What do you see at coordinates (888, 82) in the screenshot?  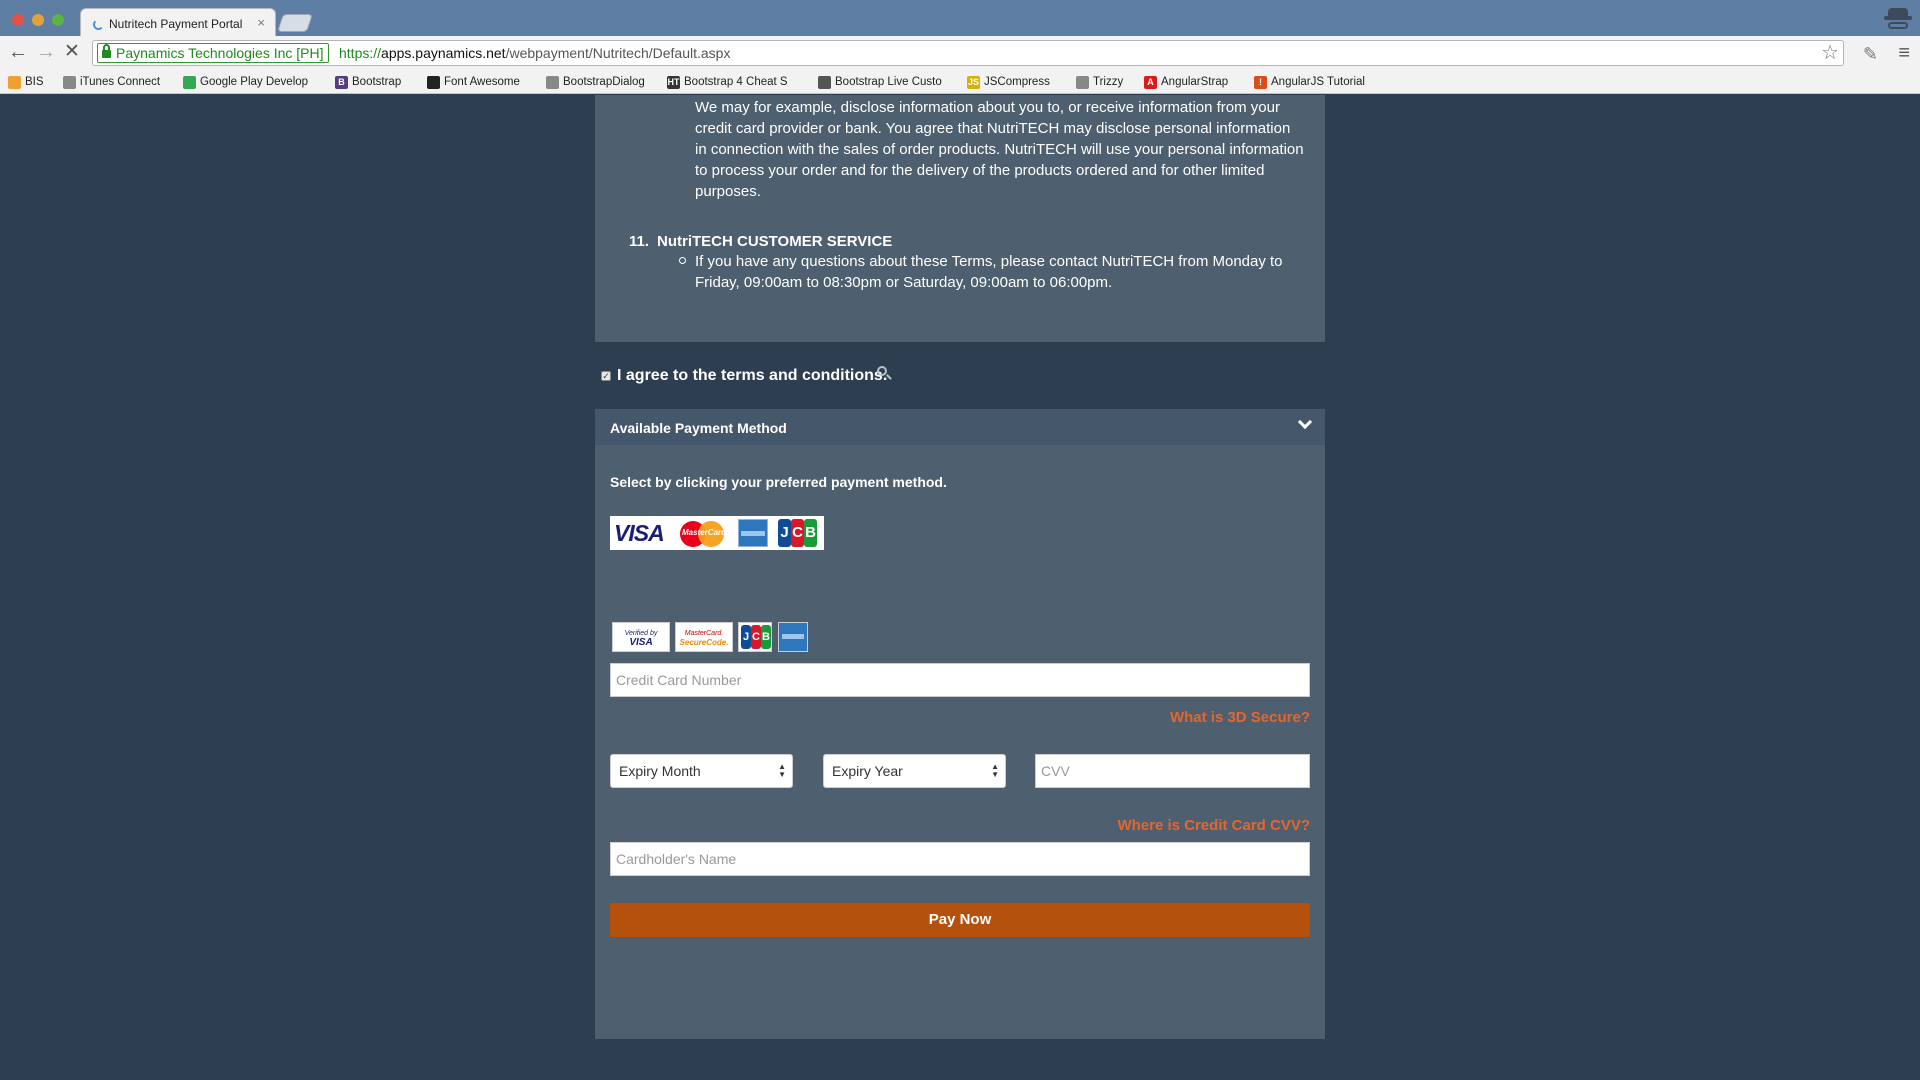 I see `bookmark-label: Bootstrap Live Custo` at bounding box center [888, 82].